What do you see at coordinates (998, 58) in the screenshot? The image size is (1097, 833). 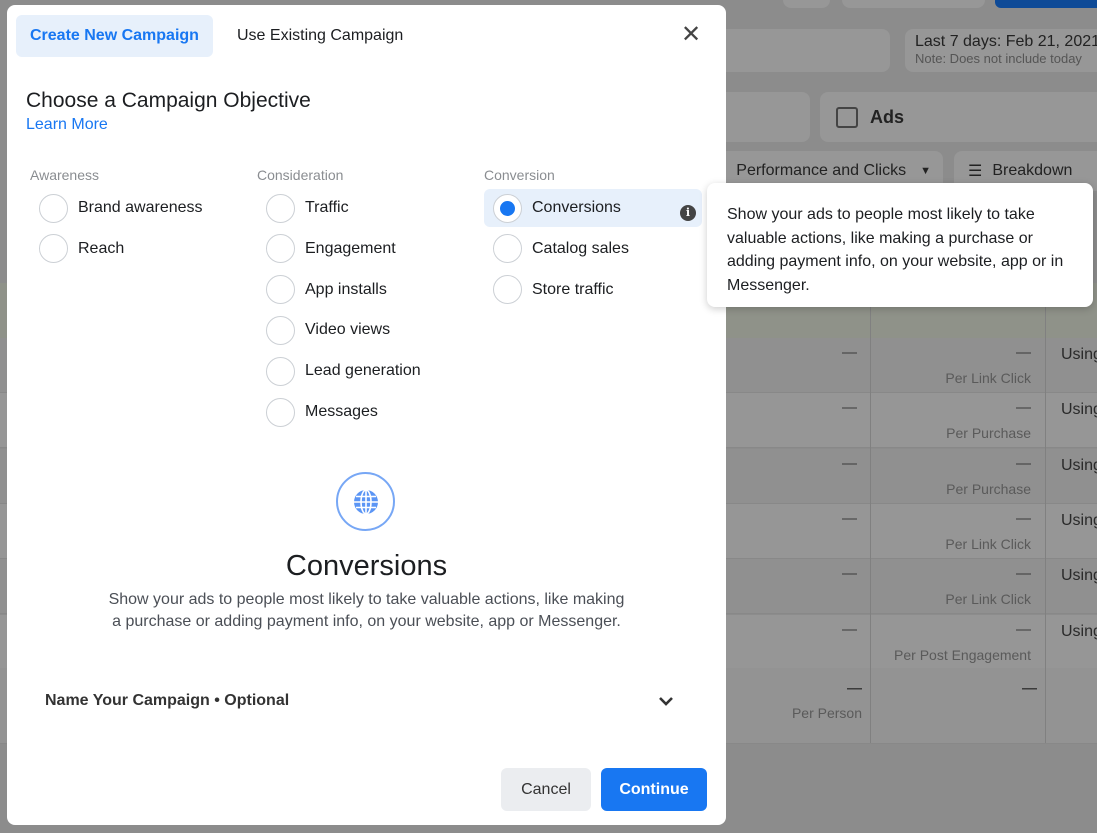 I see `date-note: Note: Does not include today` at bounding box center [998, 58].